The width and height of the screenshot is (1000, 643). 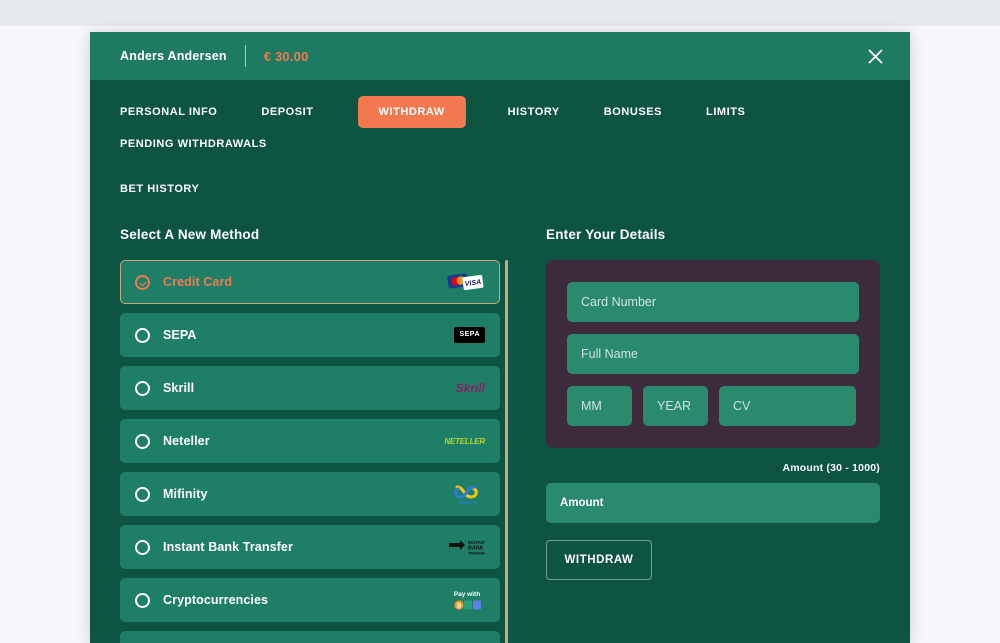 What do you see at coordinates (506, 451) in the screenshot?
I see `method-list-scrollbar-thumb` at bounding box center [506, 451].